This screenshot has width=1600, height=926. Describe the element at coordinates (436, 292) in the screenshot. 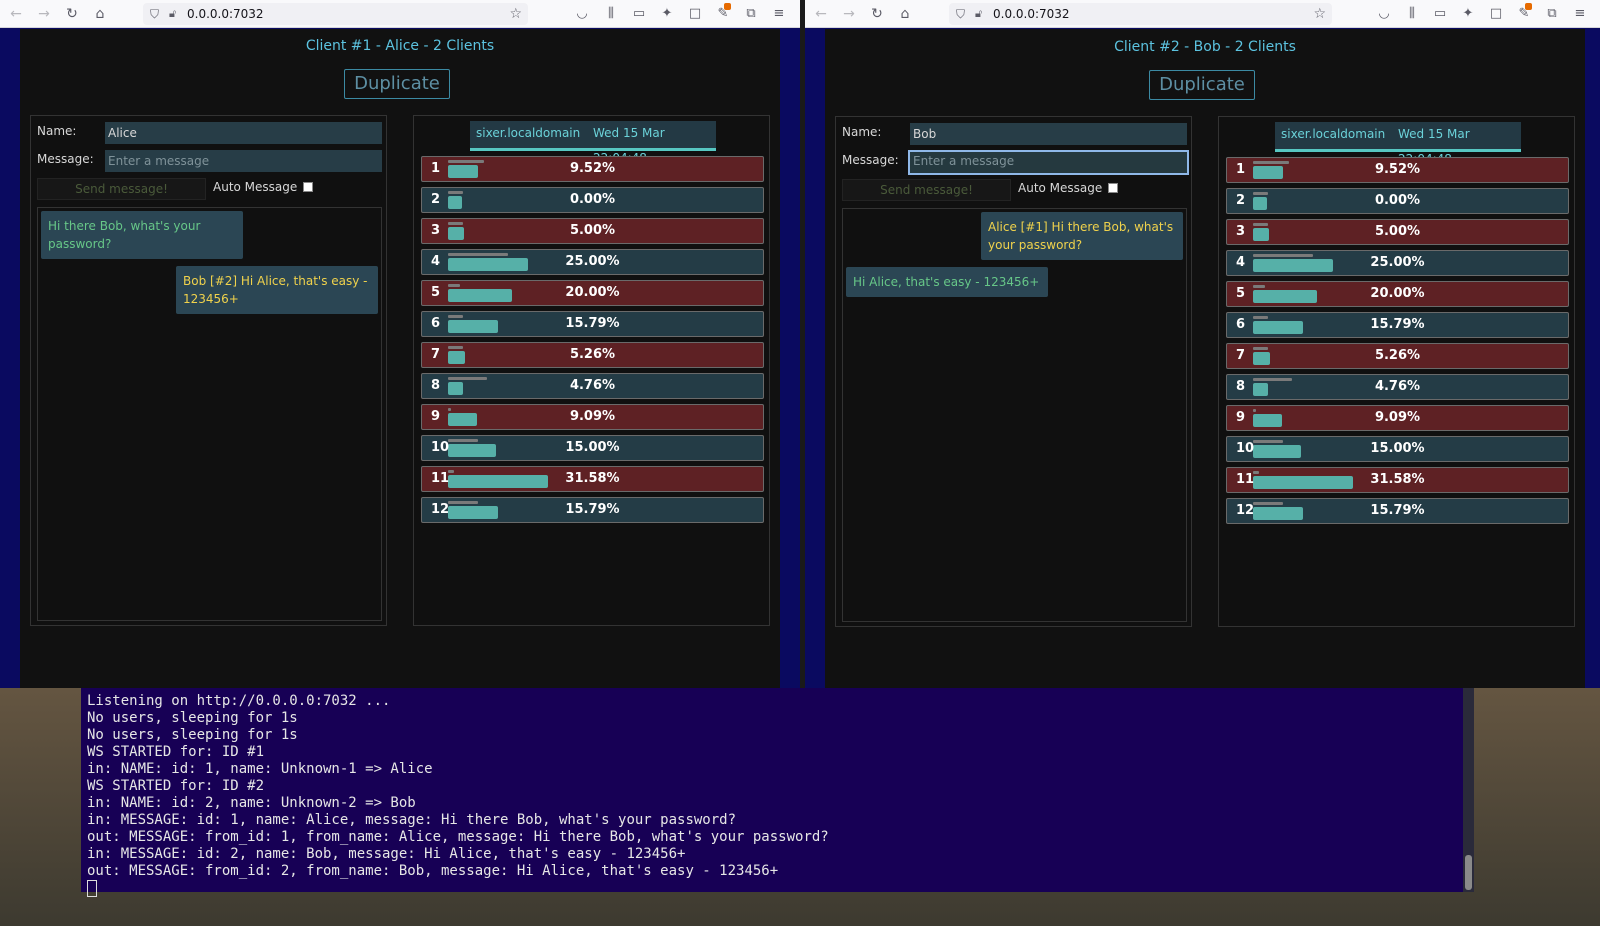

I see `cpu-core-number: 5` at that location.